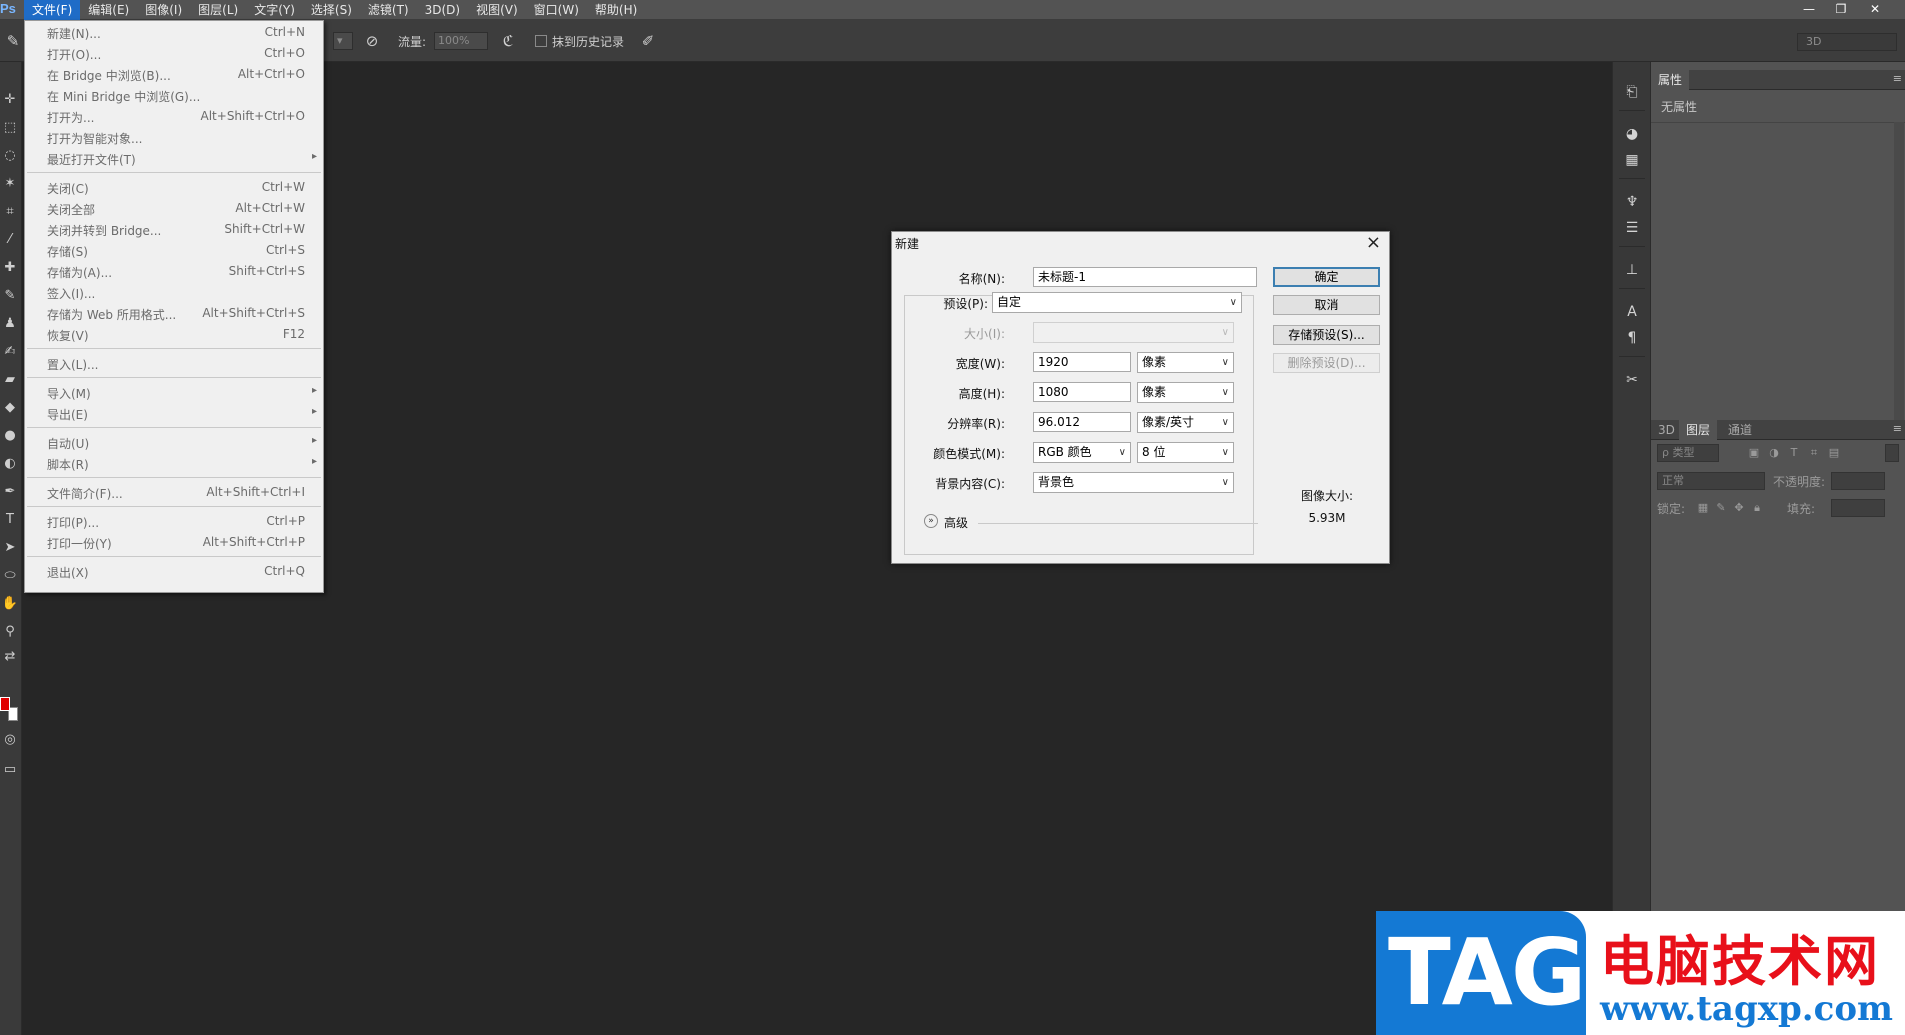 The height and width of the screenshot is (1035, 1905). I want to click on brush-presets-icon: ☰, so click(1632, 228).